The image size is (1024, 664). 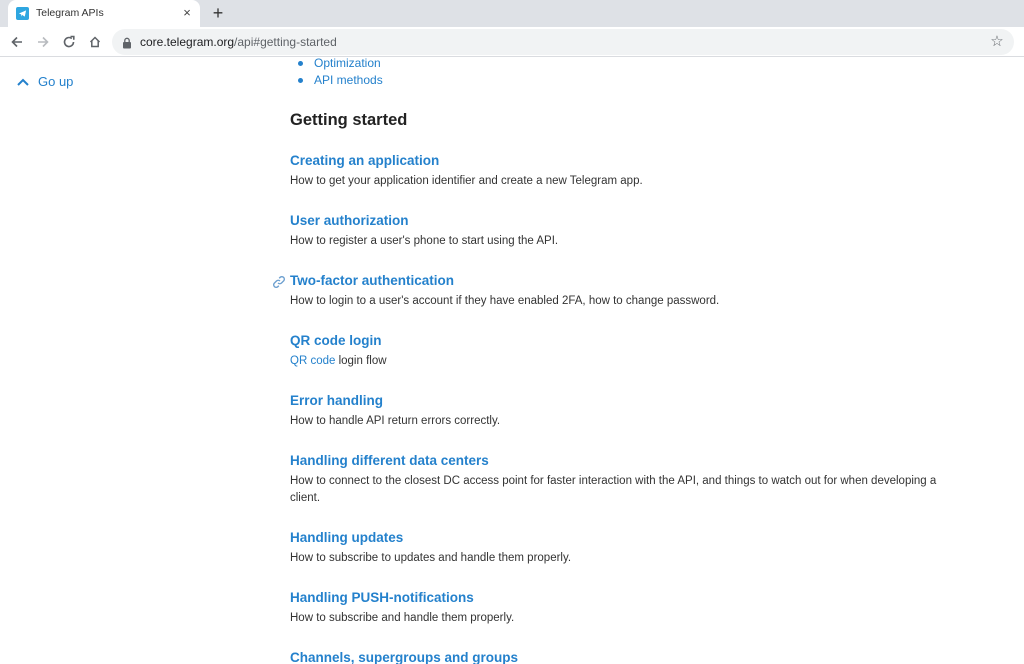 I want to click on back-icon, so click(x=17, y=42).